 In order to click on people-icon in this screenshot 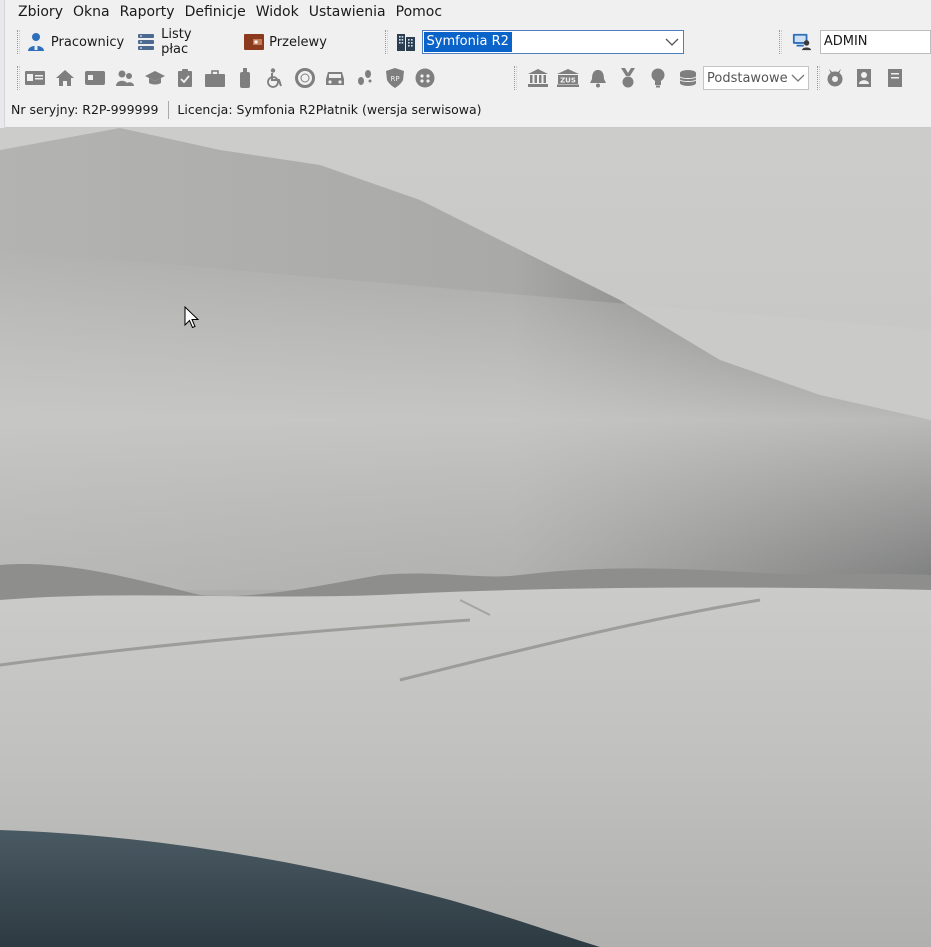, I will do `click(125, 78)`.